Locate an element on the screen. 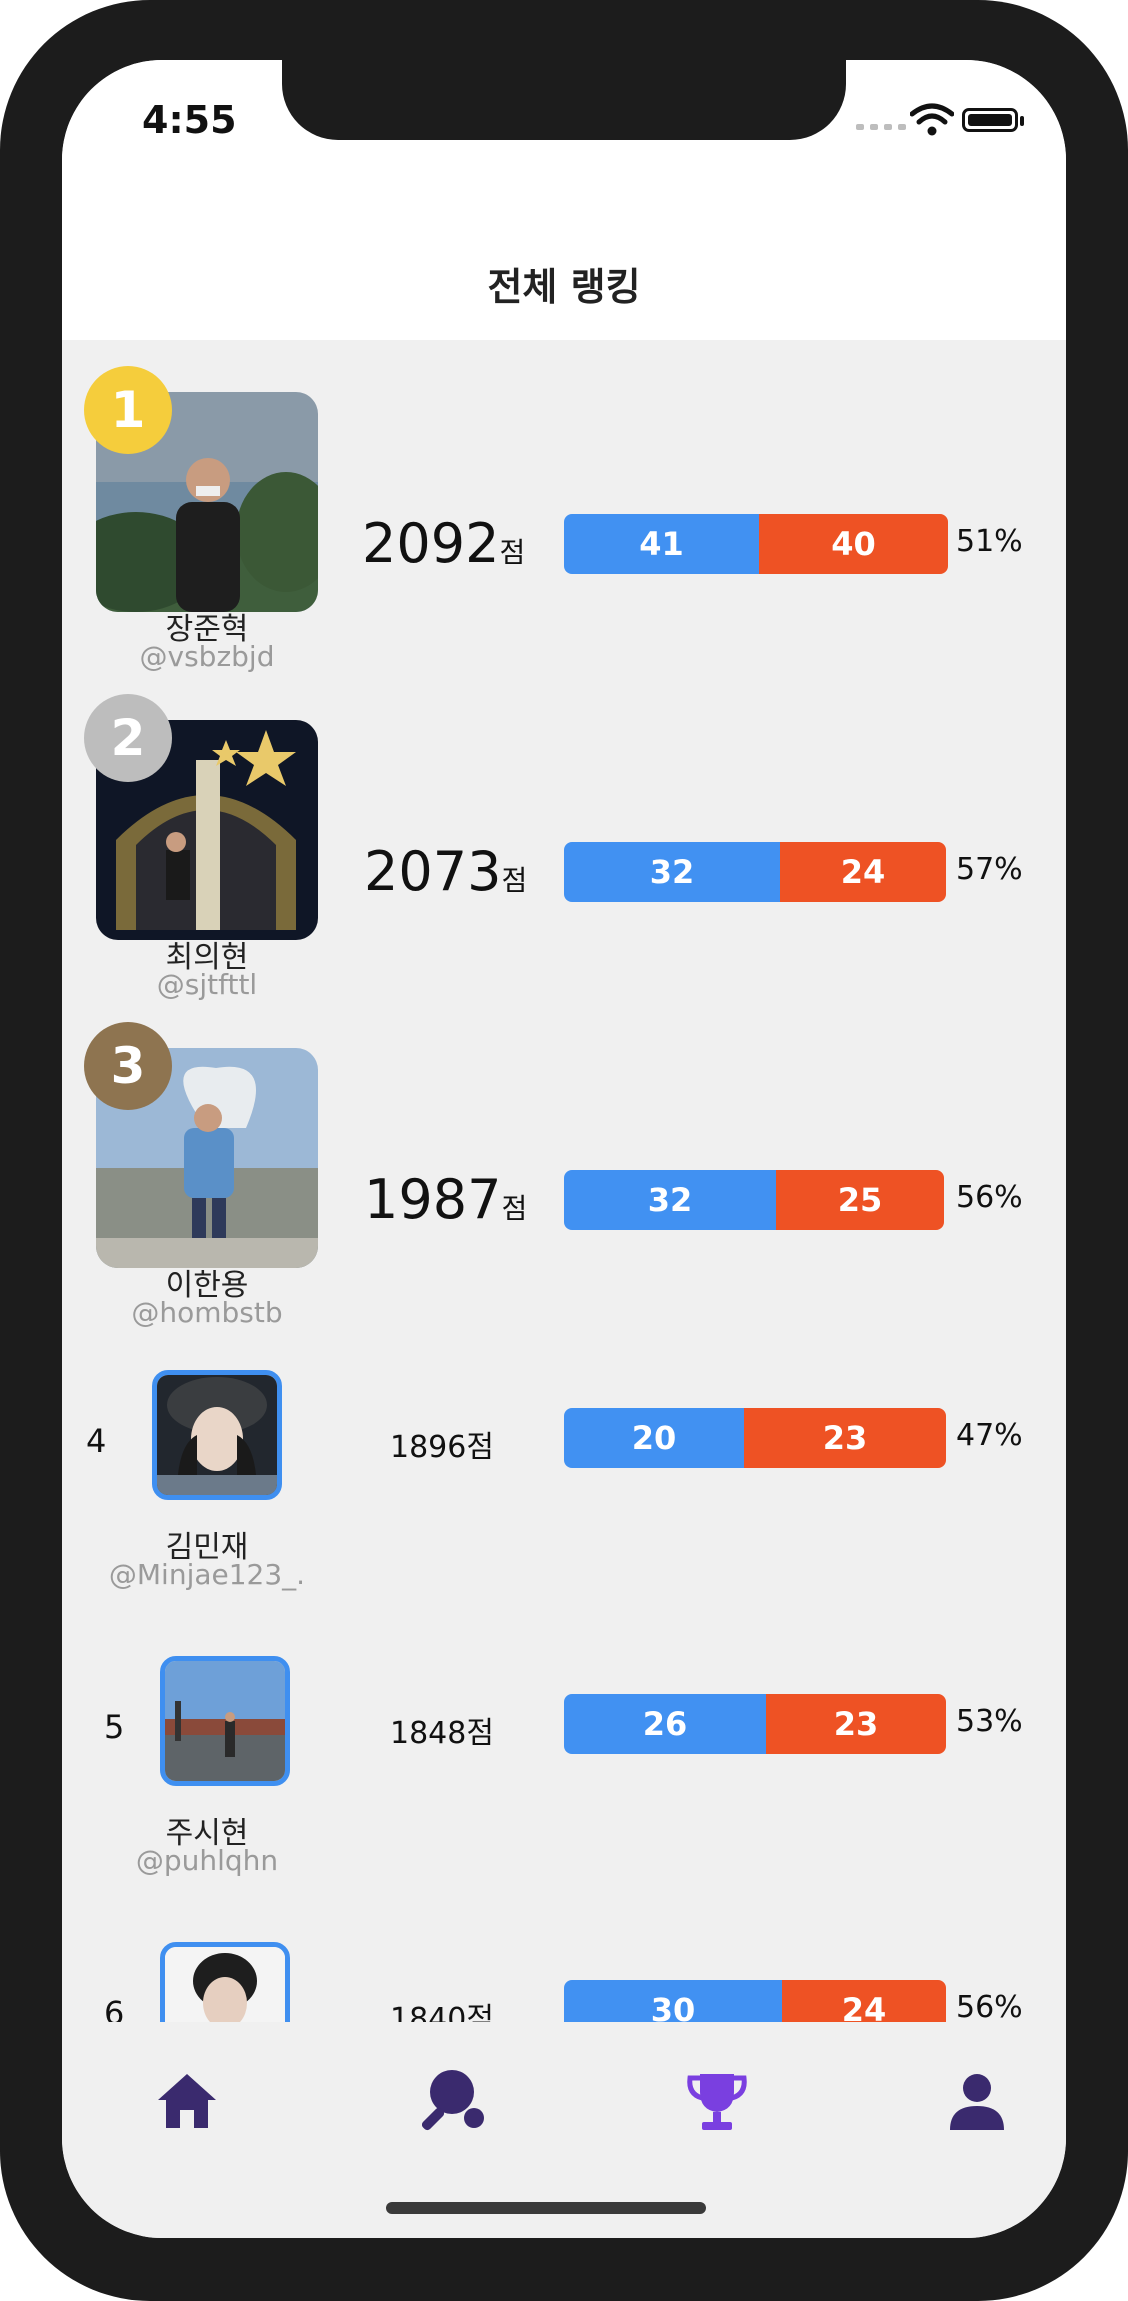 This screenshot has height=2301, width=1128. win-loss-bar: 20 23 is located at coordinates (755, 1438).